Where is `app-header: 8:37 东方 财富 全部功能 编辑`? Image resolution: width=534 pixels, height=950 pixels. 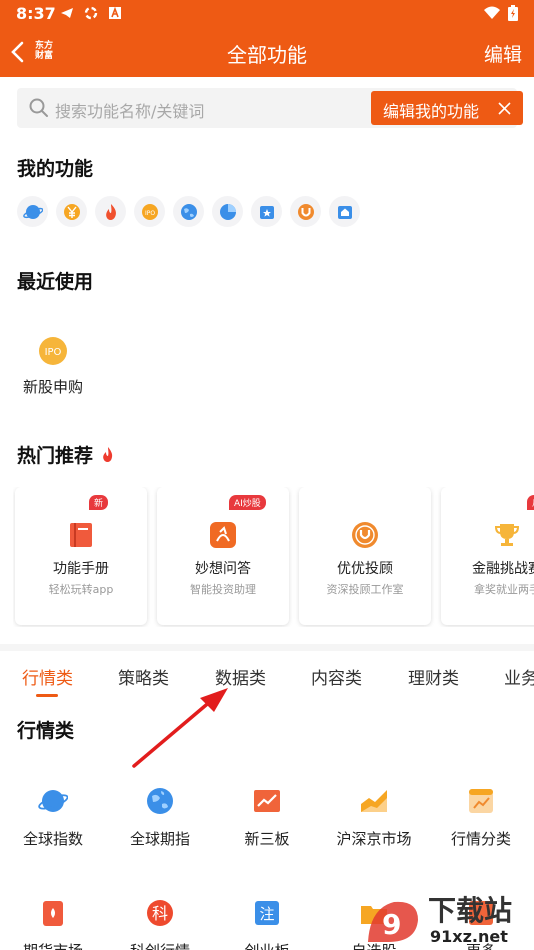
app-header: 8:37 东方 财富 全部功能 编辑 is located at coordinates (267, 38).